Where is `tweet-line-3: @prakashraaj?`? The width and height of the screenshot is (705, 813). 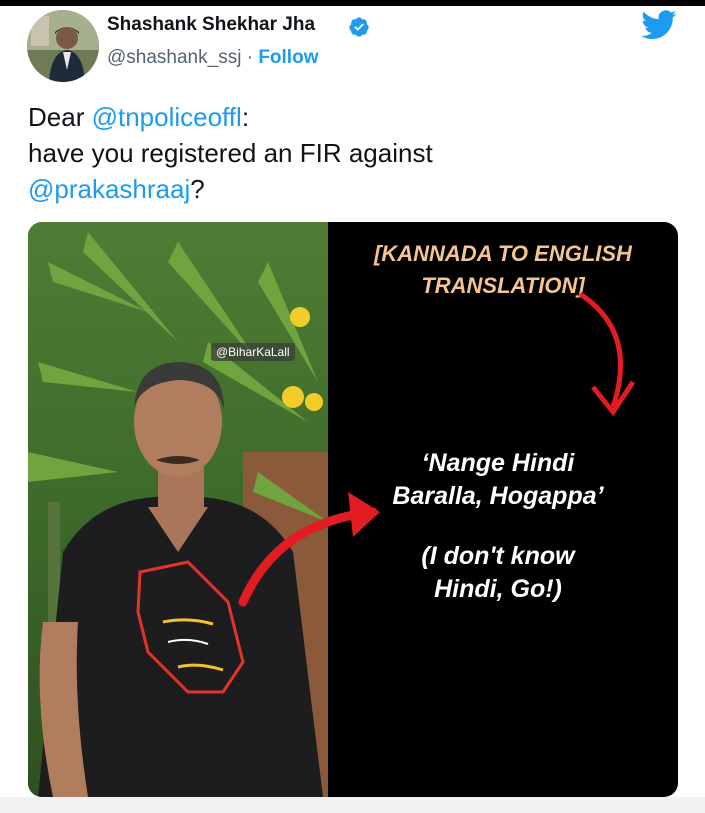
tweet-line-3: @prakashraaj? is located at coordinates (348, 189).